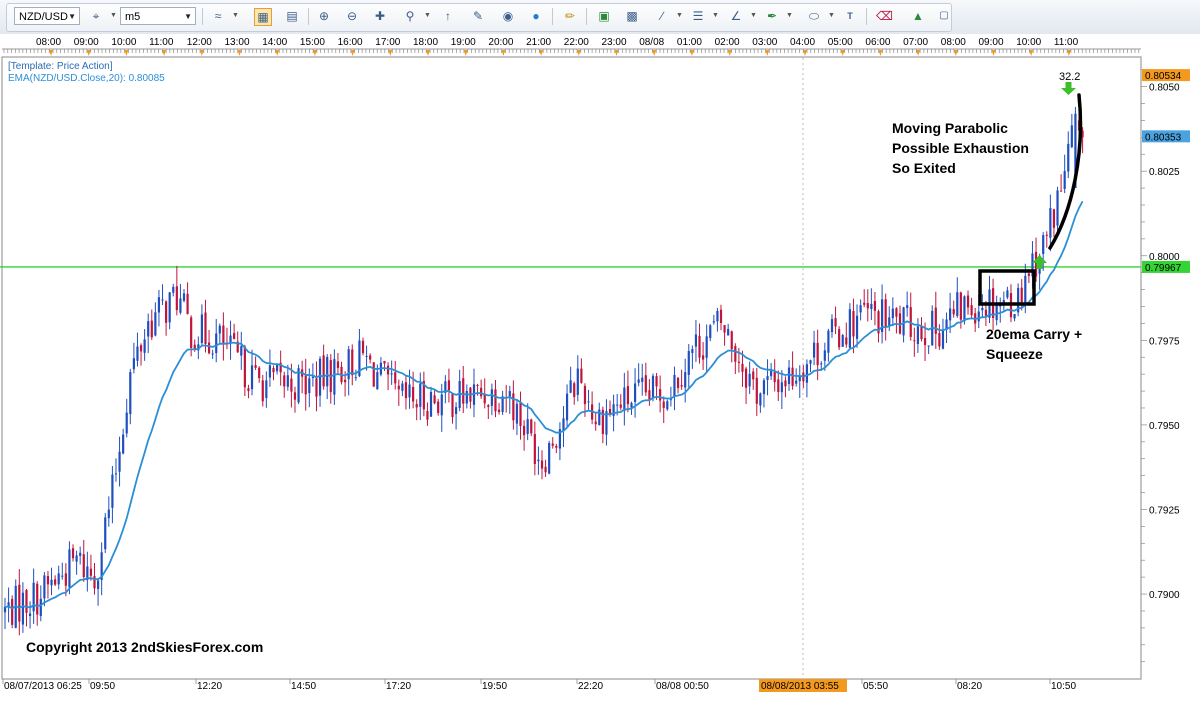 The width and height of the screenshot is (1200, 702). I want to click on eraser-icon: ⌫, so click(884, 16).